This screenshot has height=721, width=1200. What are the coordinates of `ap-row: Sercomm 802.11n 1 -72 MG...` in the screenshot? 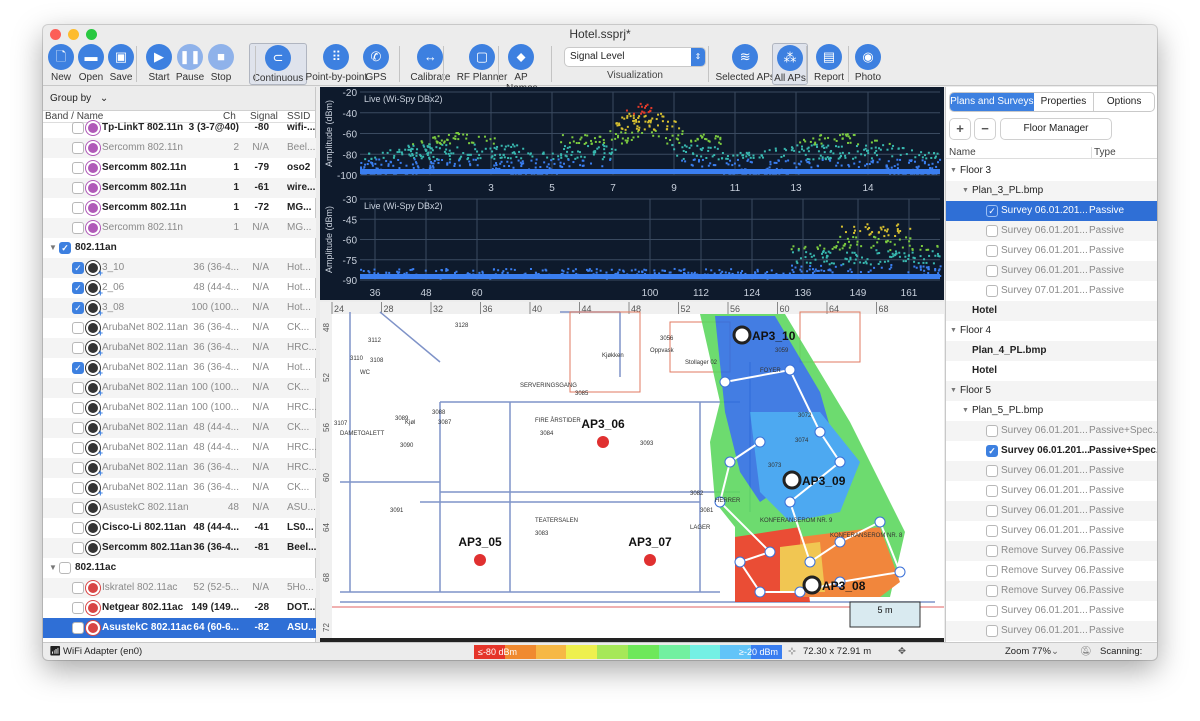 It's located at (179, 208).